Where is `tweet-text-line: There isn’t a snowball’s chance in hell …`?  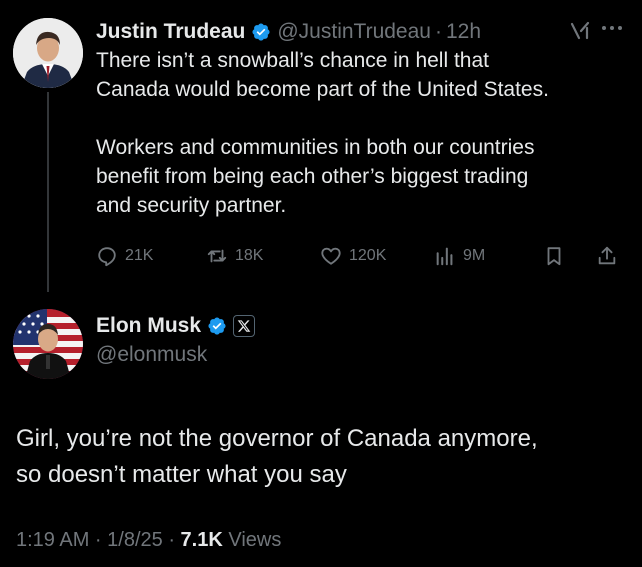
tweet-text-line: There isn’t a snowball’s chance in hell … is located at coordinates (293, 60).